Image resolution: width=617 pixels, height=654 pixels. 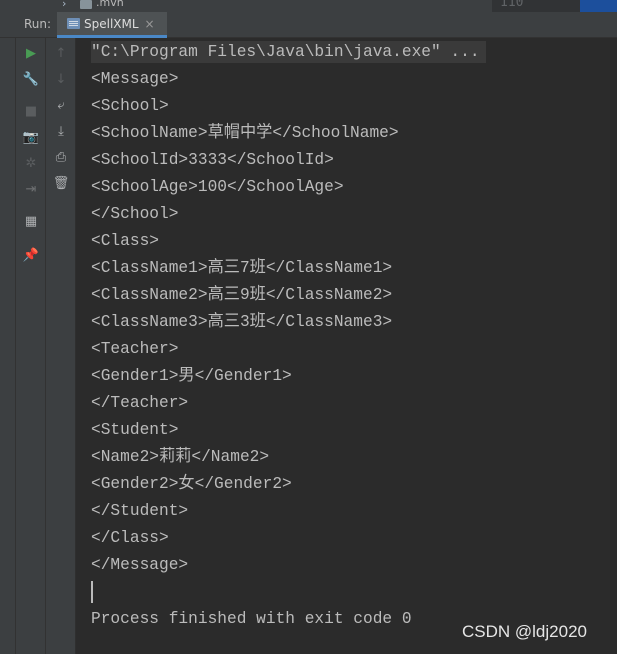 What do you see at coordinates (191, 376) in the screenshot?
I see `console-line: <Gender1>男</Gender1>` at bounding box center [191, 376].